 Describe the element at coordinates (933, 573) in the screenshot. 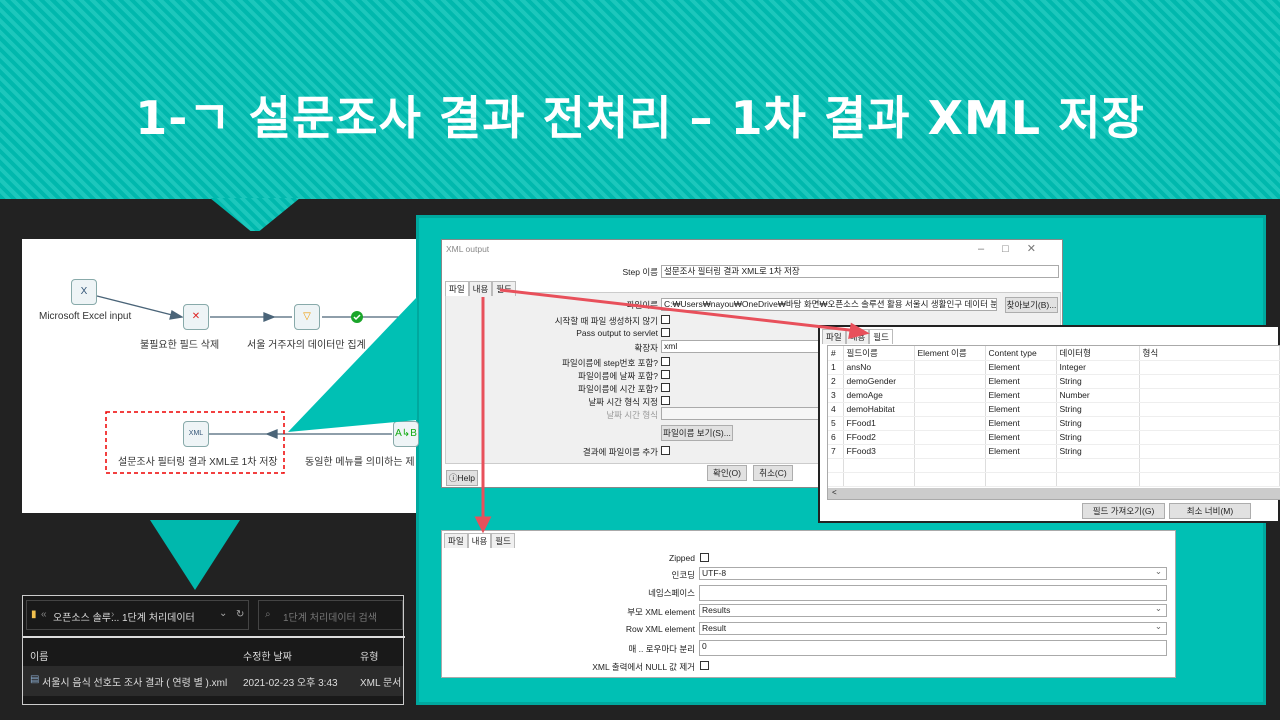

I see `encoding-select: UTF-8` at that location.